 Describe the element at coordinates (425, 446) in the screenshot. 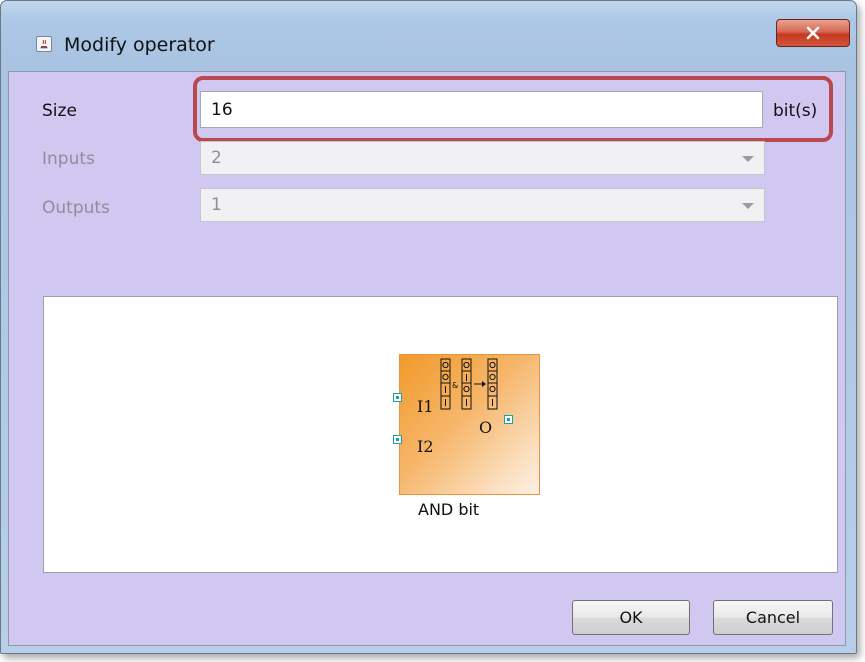

I see `input2-label: I2` at that location.